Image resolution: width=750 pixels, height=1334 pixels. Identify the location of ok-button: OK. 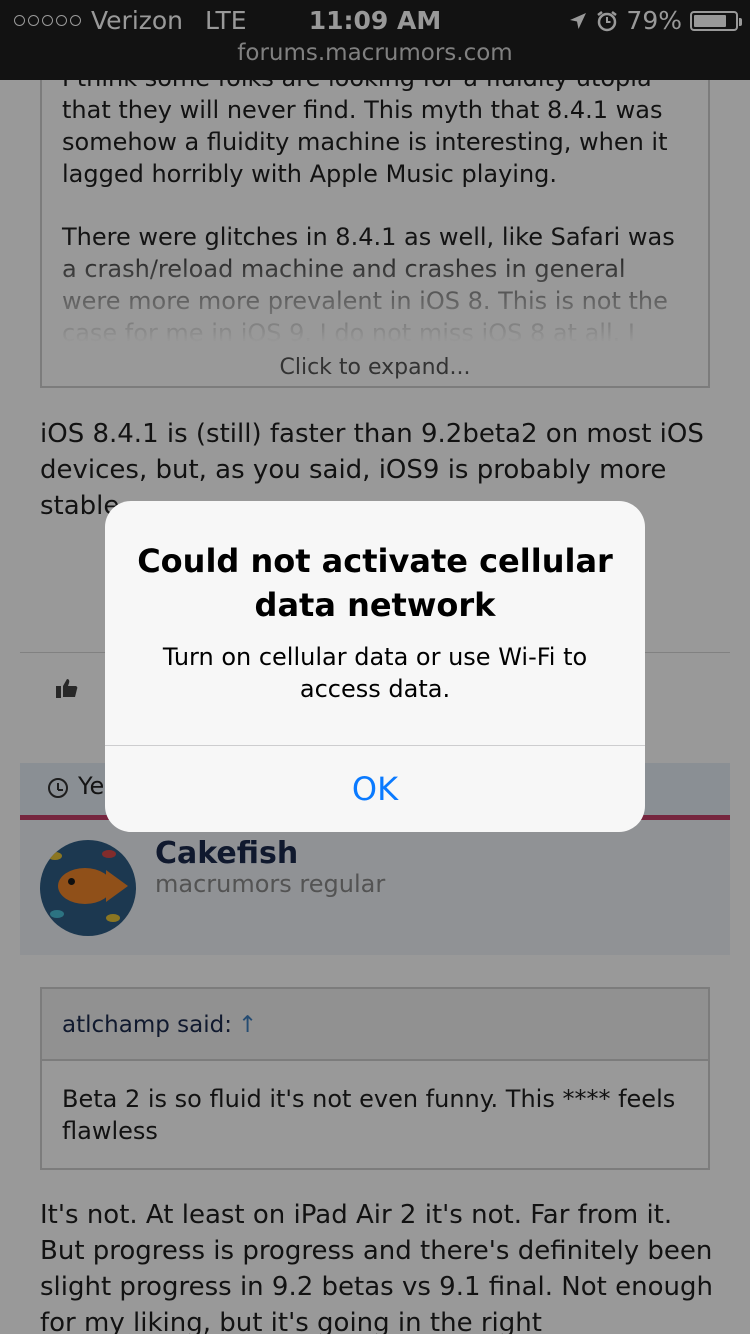
(375, 789).